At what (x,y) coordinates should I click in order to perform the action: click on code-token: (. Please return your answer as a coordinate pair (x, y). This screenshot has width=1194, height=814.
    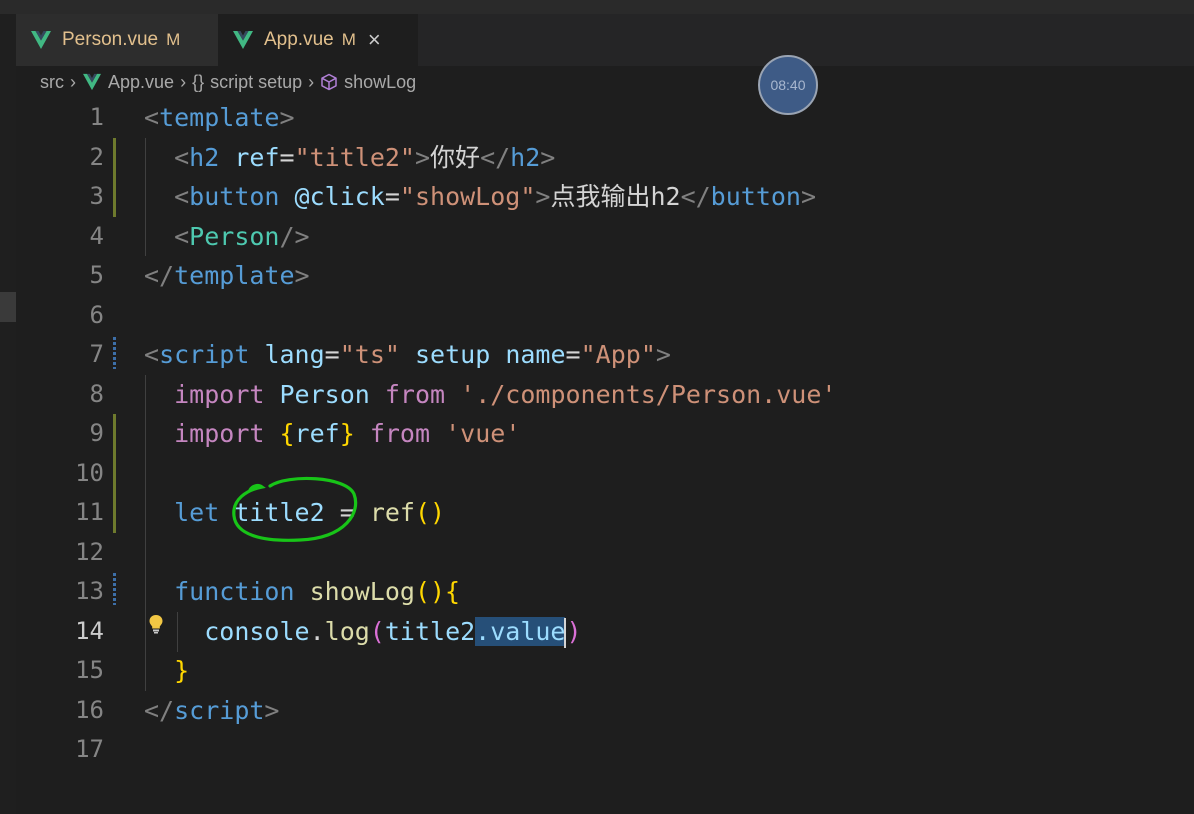
    Looking at the image, I should click on (377, 631).